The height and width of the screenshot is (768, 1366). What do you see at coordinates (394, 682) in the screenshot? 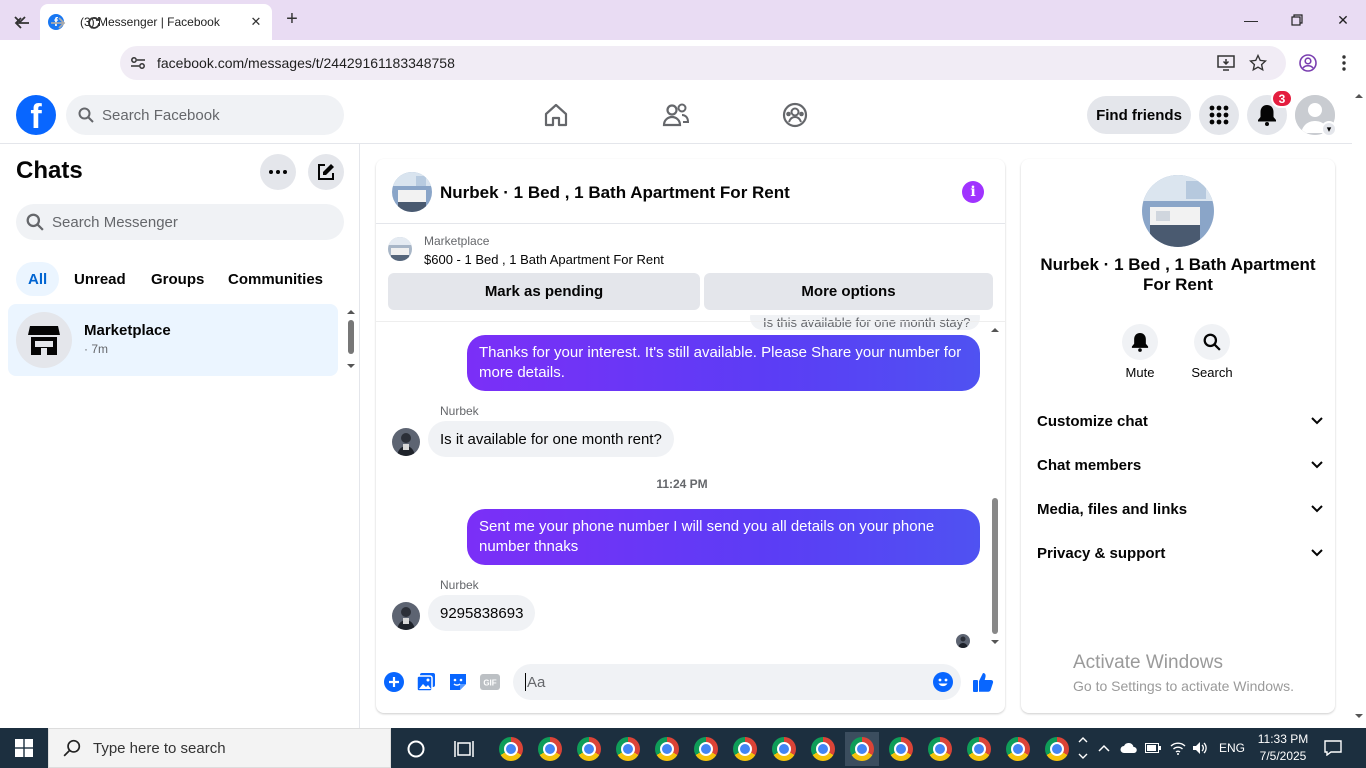
I see `more-actions-icon` at bounding box center [394, 682].